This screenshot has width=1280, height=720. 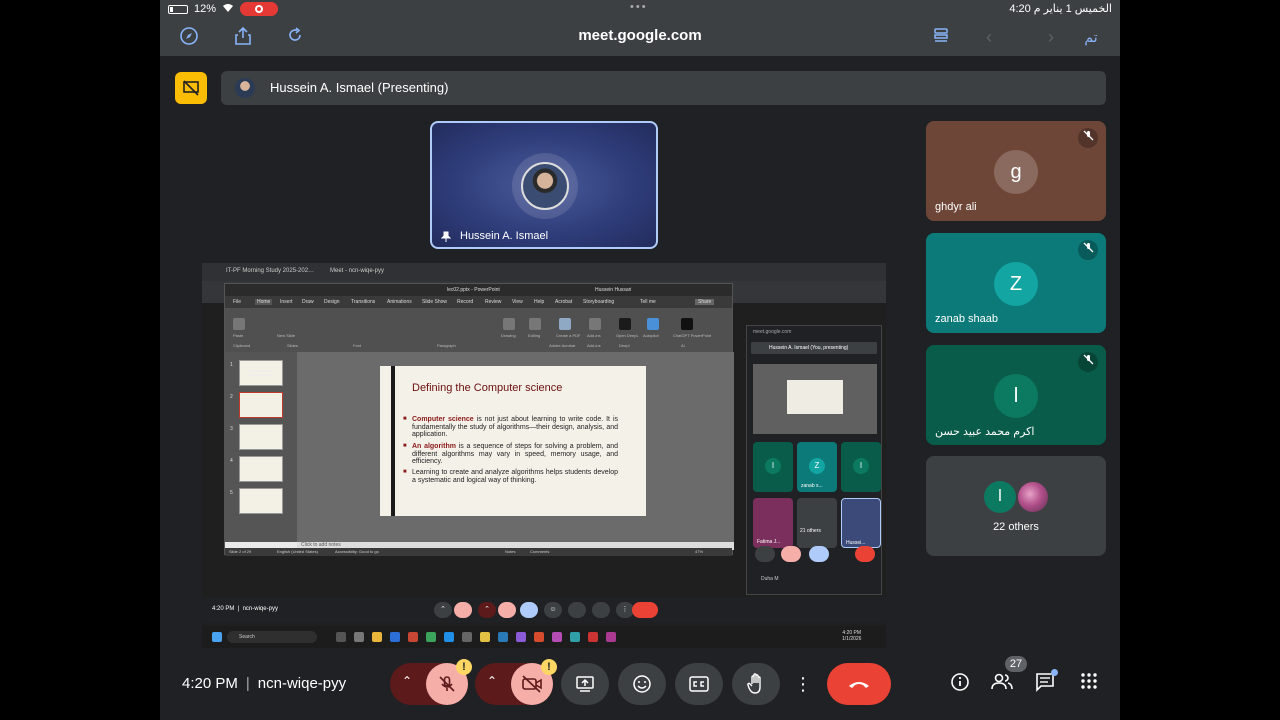 I want to click on ribbon-tab: File, so click(x=237, y=302).